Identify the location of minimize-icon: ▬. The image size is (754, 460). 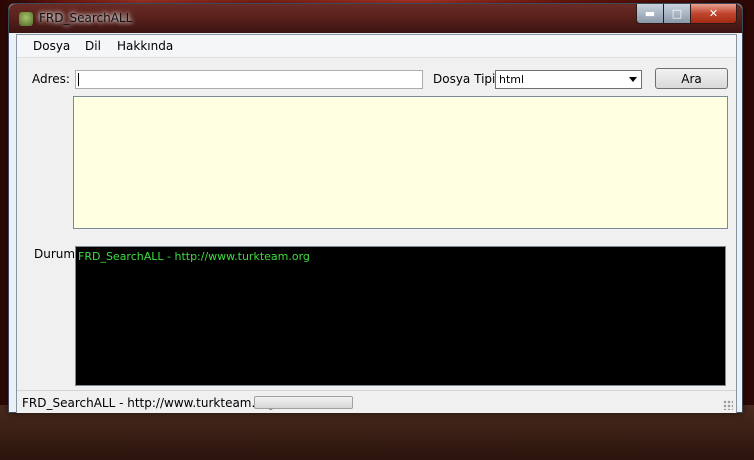
(650, 13).